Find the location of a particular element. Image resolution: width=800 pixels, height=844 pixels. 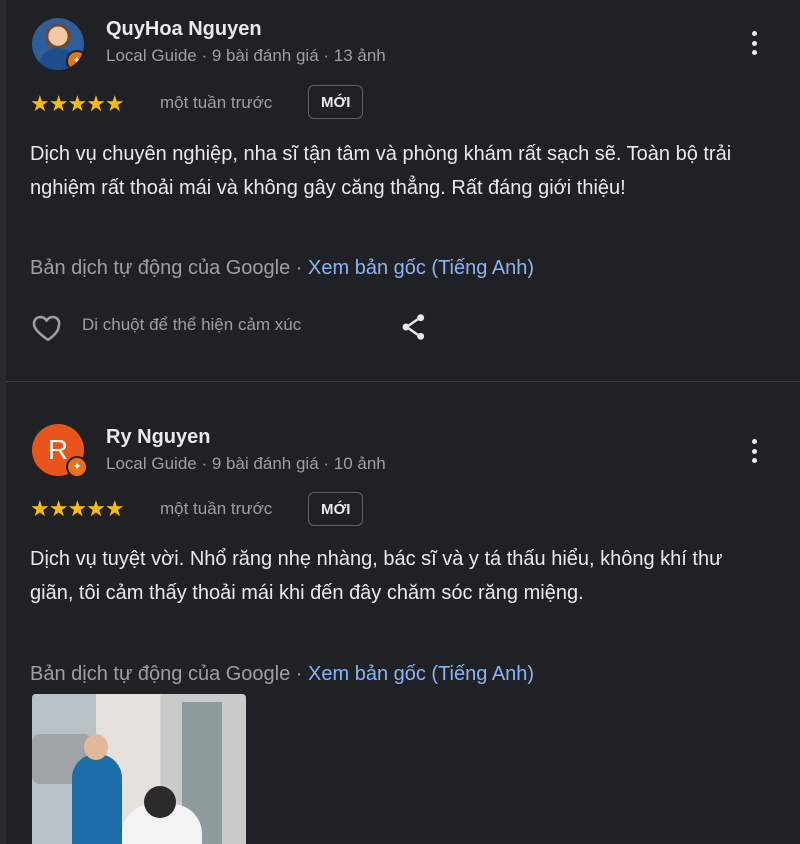

reviewer-name: Ry Nguyen is located at coordinates (158, 437).